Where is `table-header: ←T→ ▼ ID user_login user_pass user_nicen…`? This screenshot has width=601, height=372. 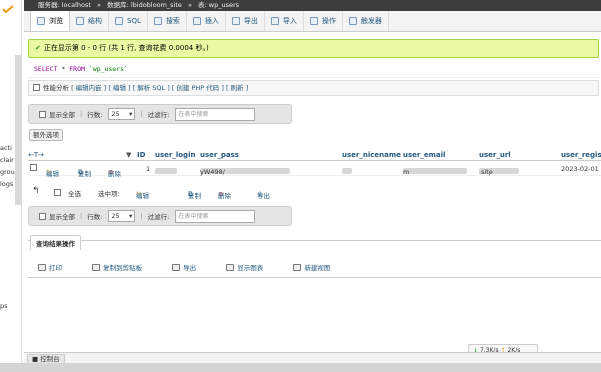 table-header: ←T→ ▼ ID user_login user_pass user_nicen… is located at coordinates (314, 155).